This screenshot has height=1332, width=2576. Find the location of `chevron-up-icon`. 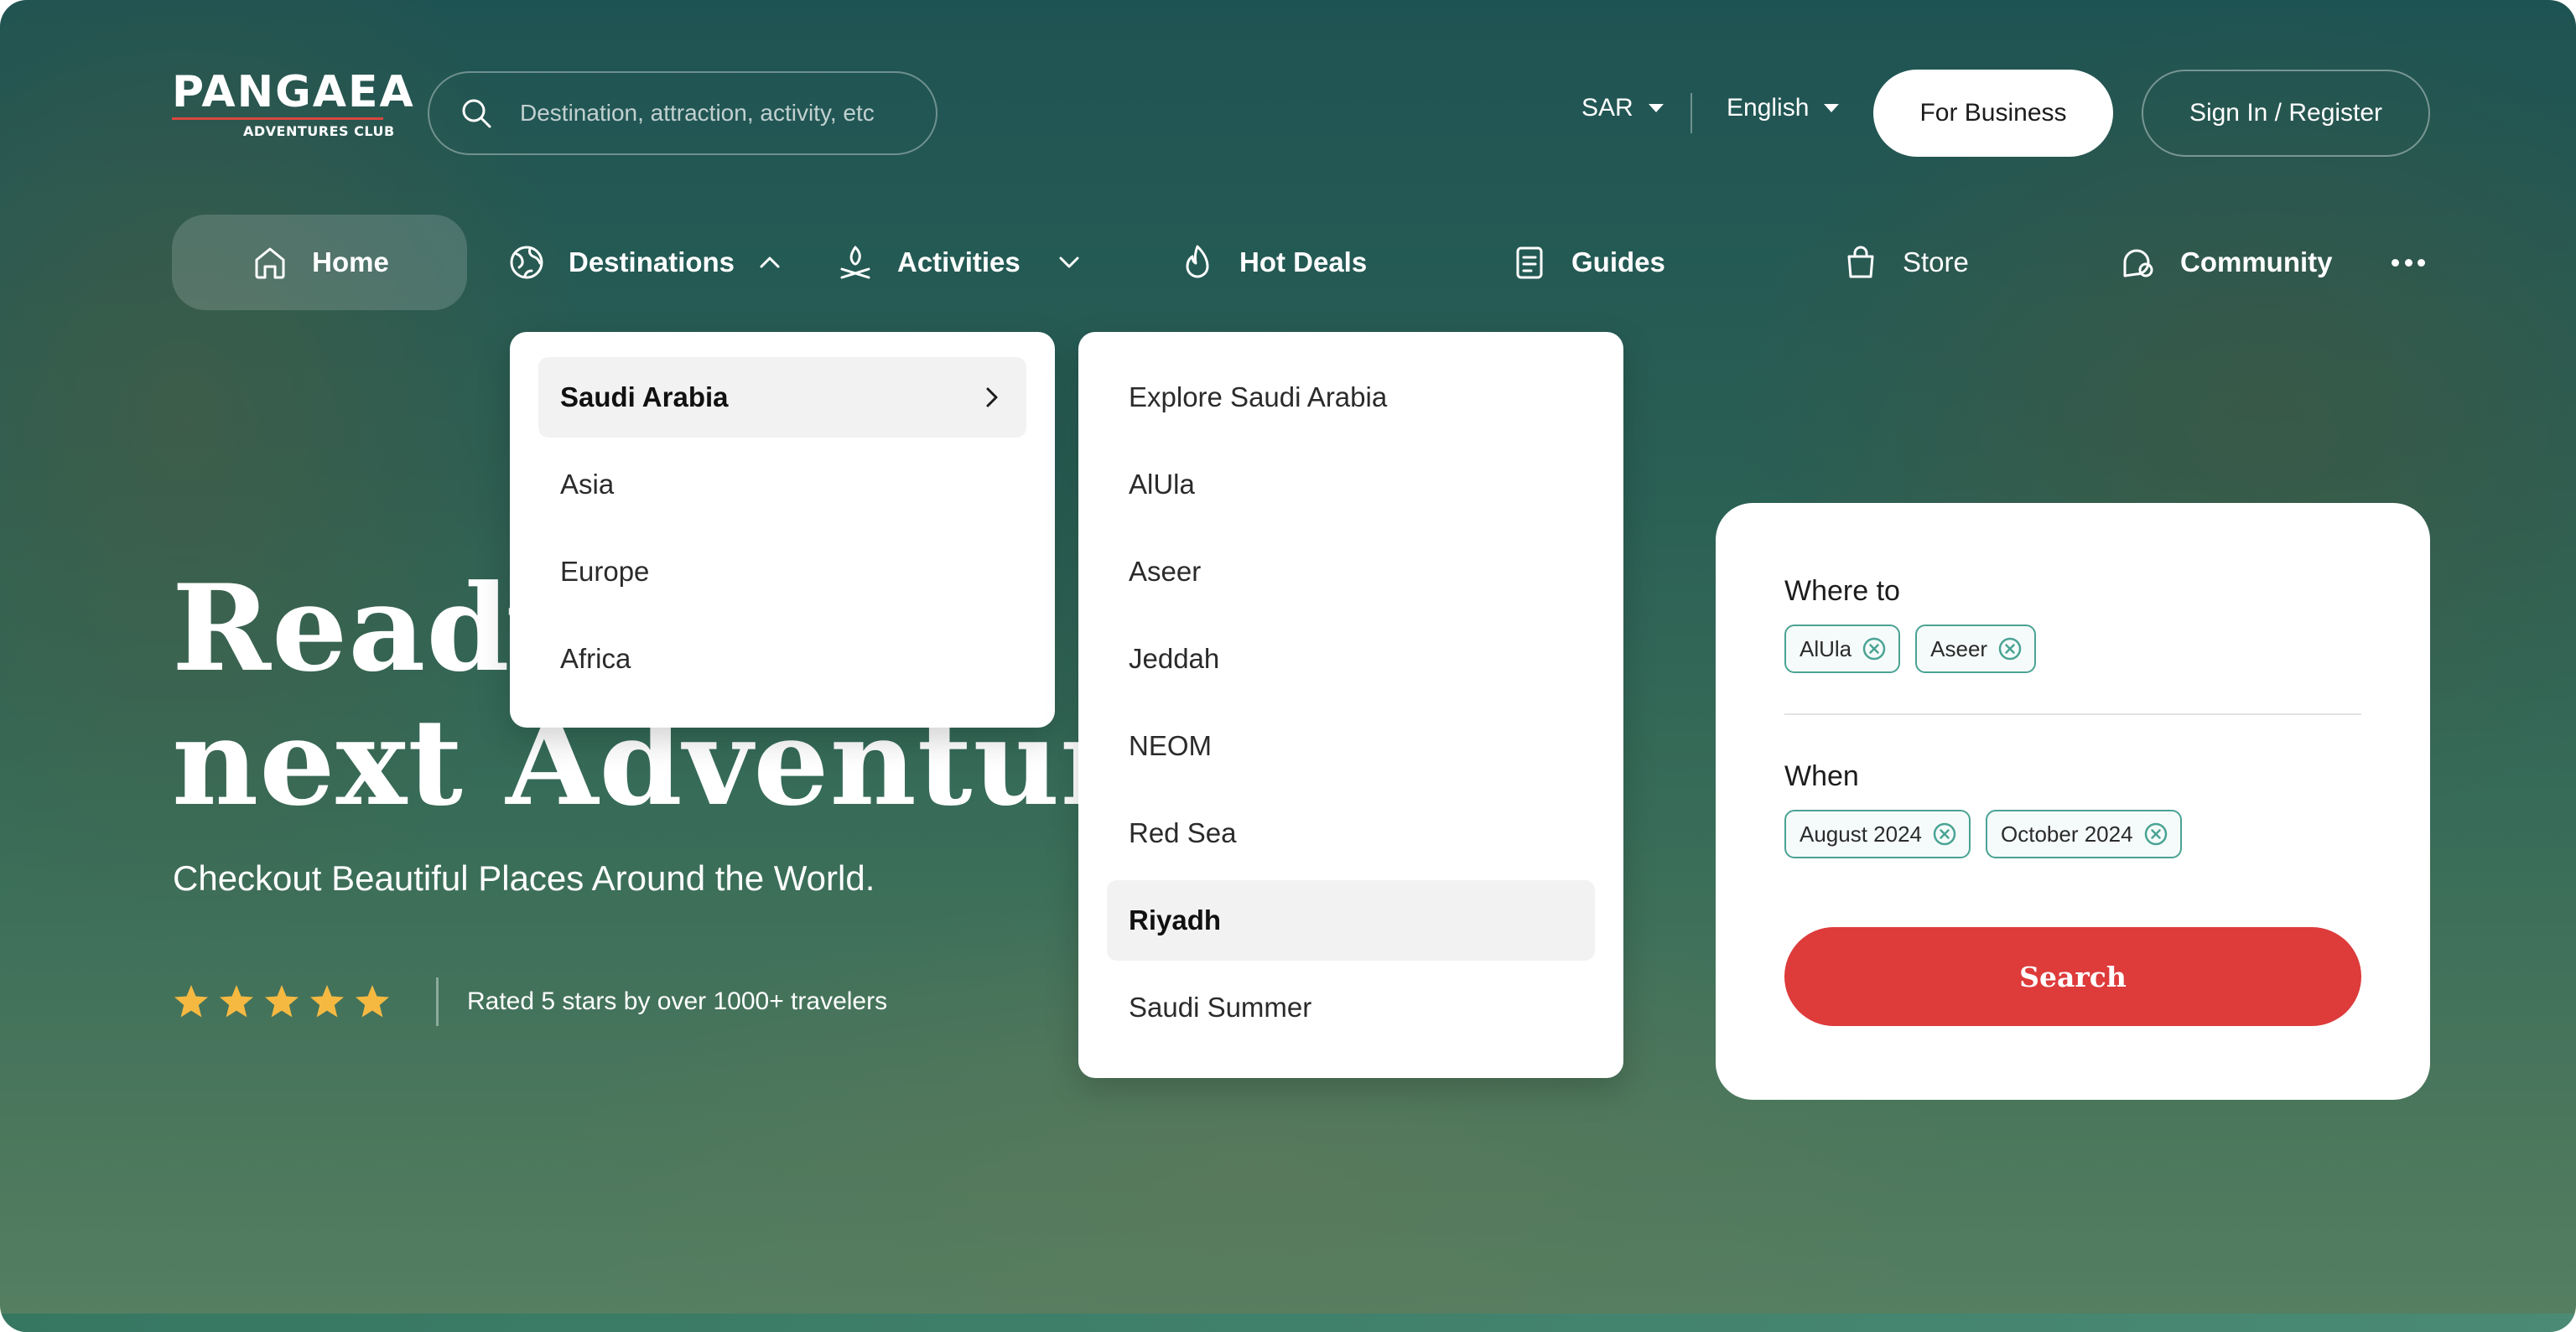

chevron-up-icon is located at coordinates (770, 262).